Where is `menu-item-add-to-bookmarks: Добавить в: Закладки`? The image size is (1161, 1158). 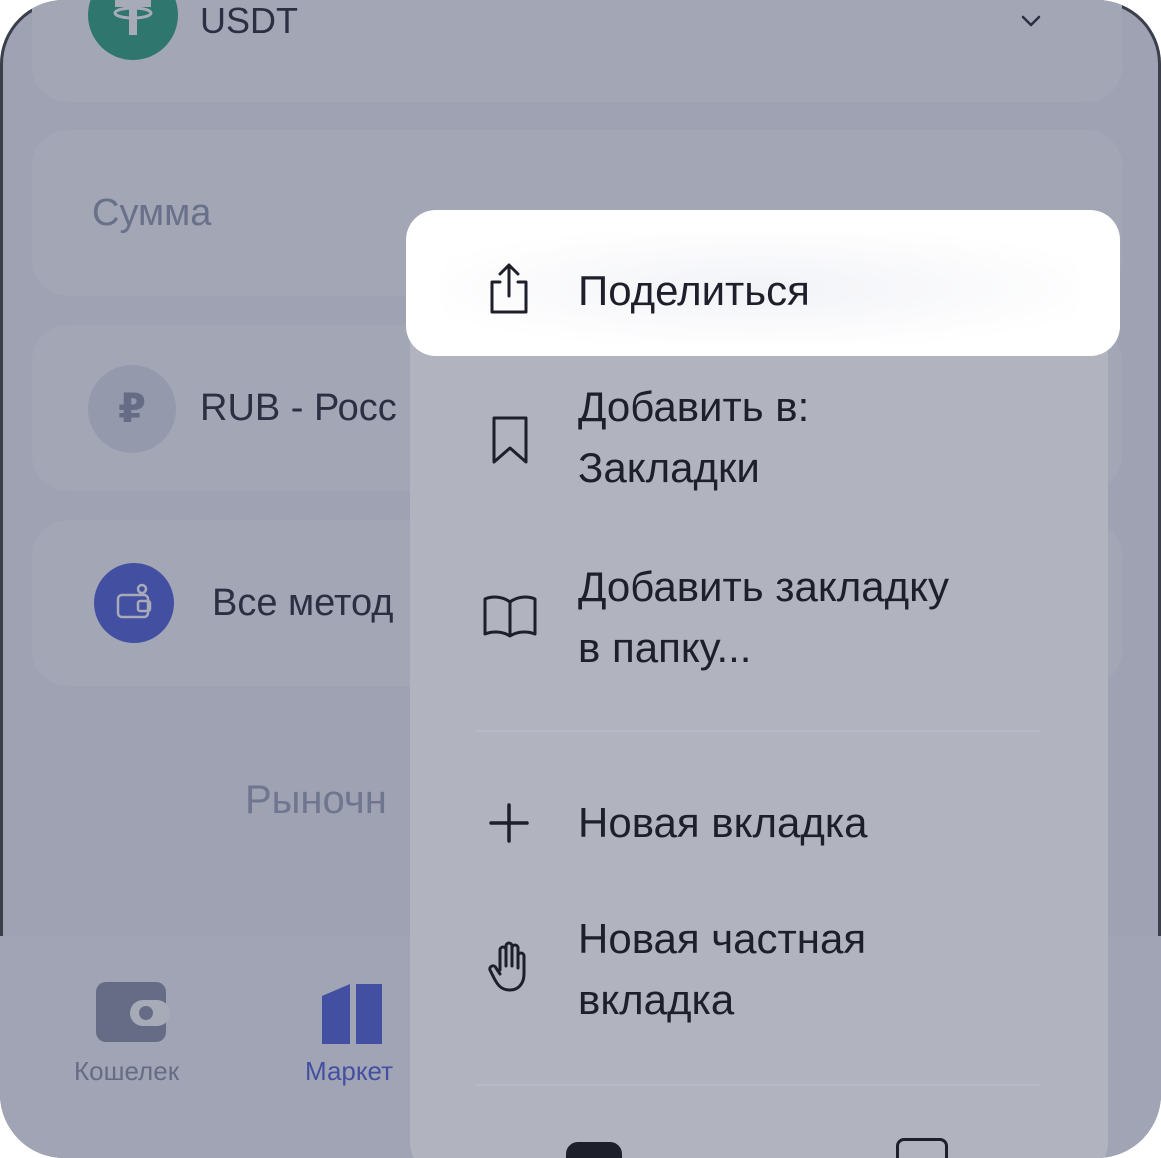 menu-item-add-to-bookmarks: Добавить в: Закладки is located at coordinates (693, 437).